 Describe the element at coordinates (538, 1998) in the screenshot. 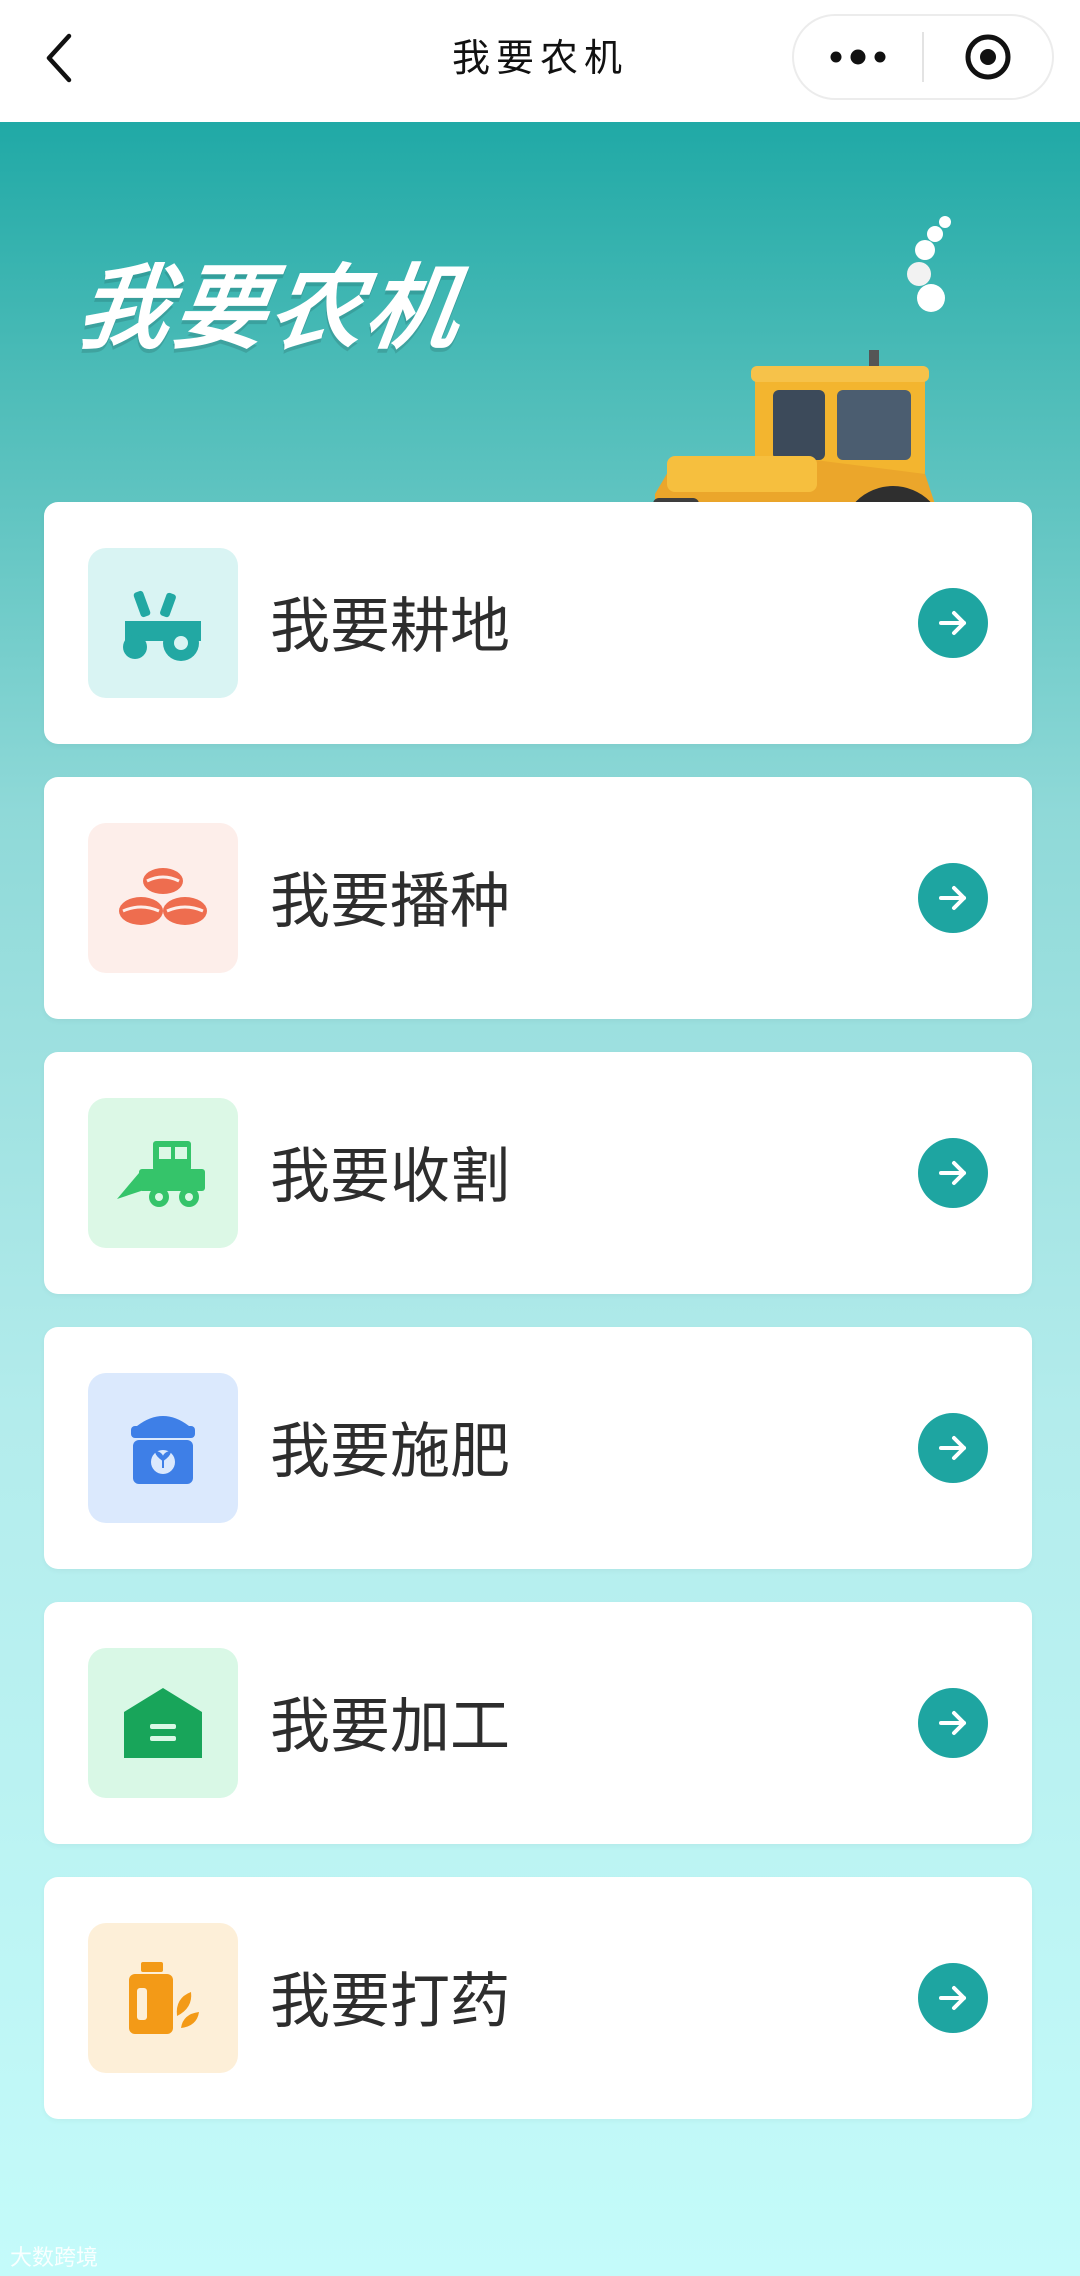

I see `menu-card-spraying: 我要打药` at that location.